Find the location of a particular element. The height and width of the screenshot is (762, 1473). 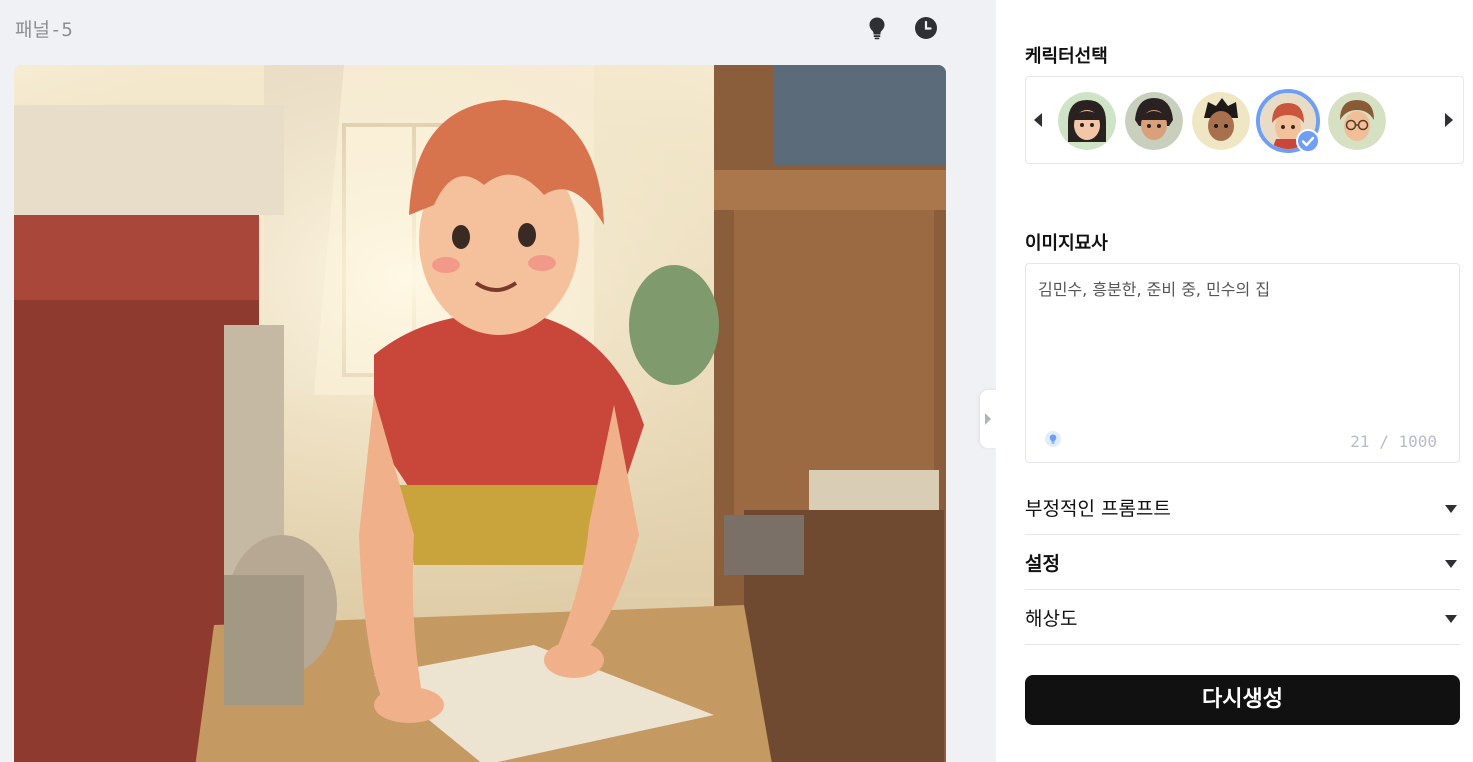

resolution-accordion: 해상도 is located at coordinates (1242, 617).